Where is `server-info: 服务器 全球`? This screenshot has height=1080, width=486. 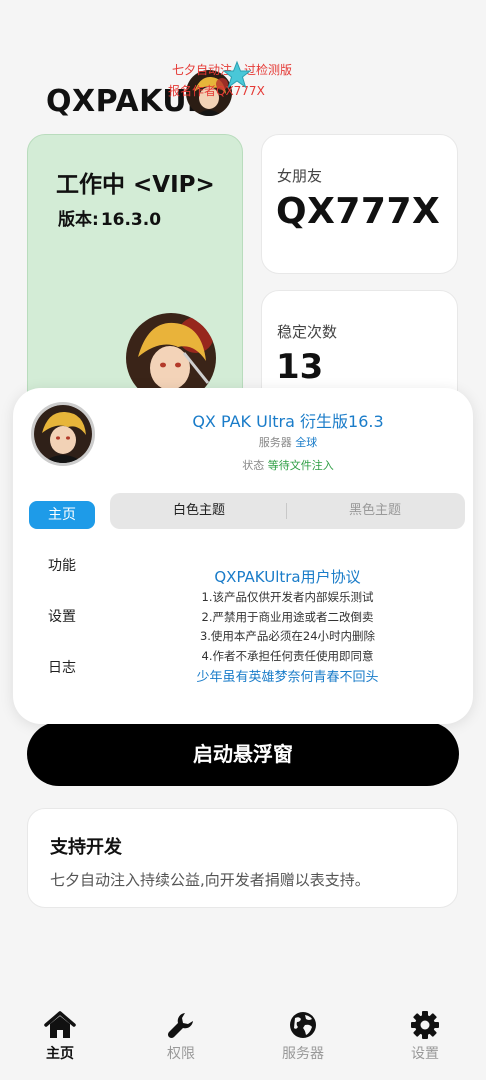 server-info: 服务器 全球 is located at coordinates (288, 442).